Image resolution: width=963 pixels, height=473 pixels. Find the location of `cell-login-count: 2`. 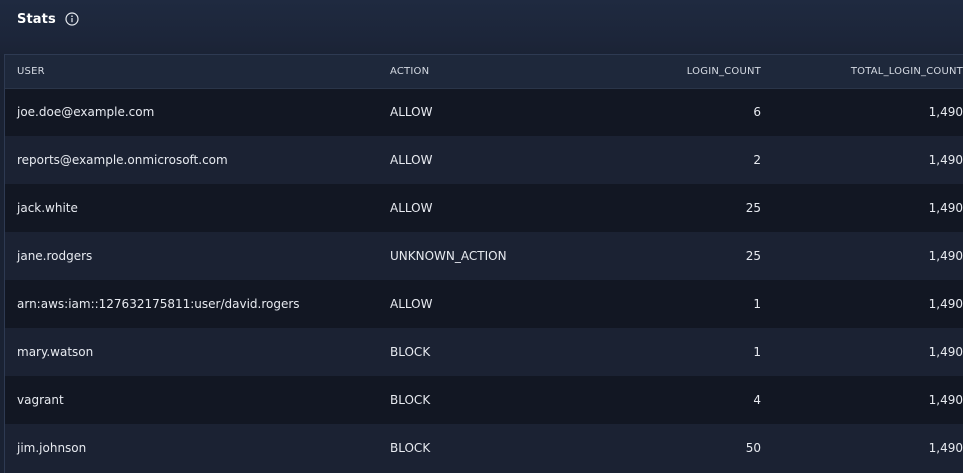

cell-login-count: 2 is located at coordinates (695, 160).